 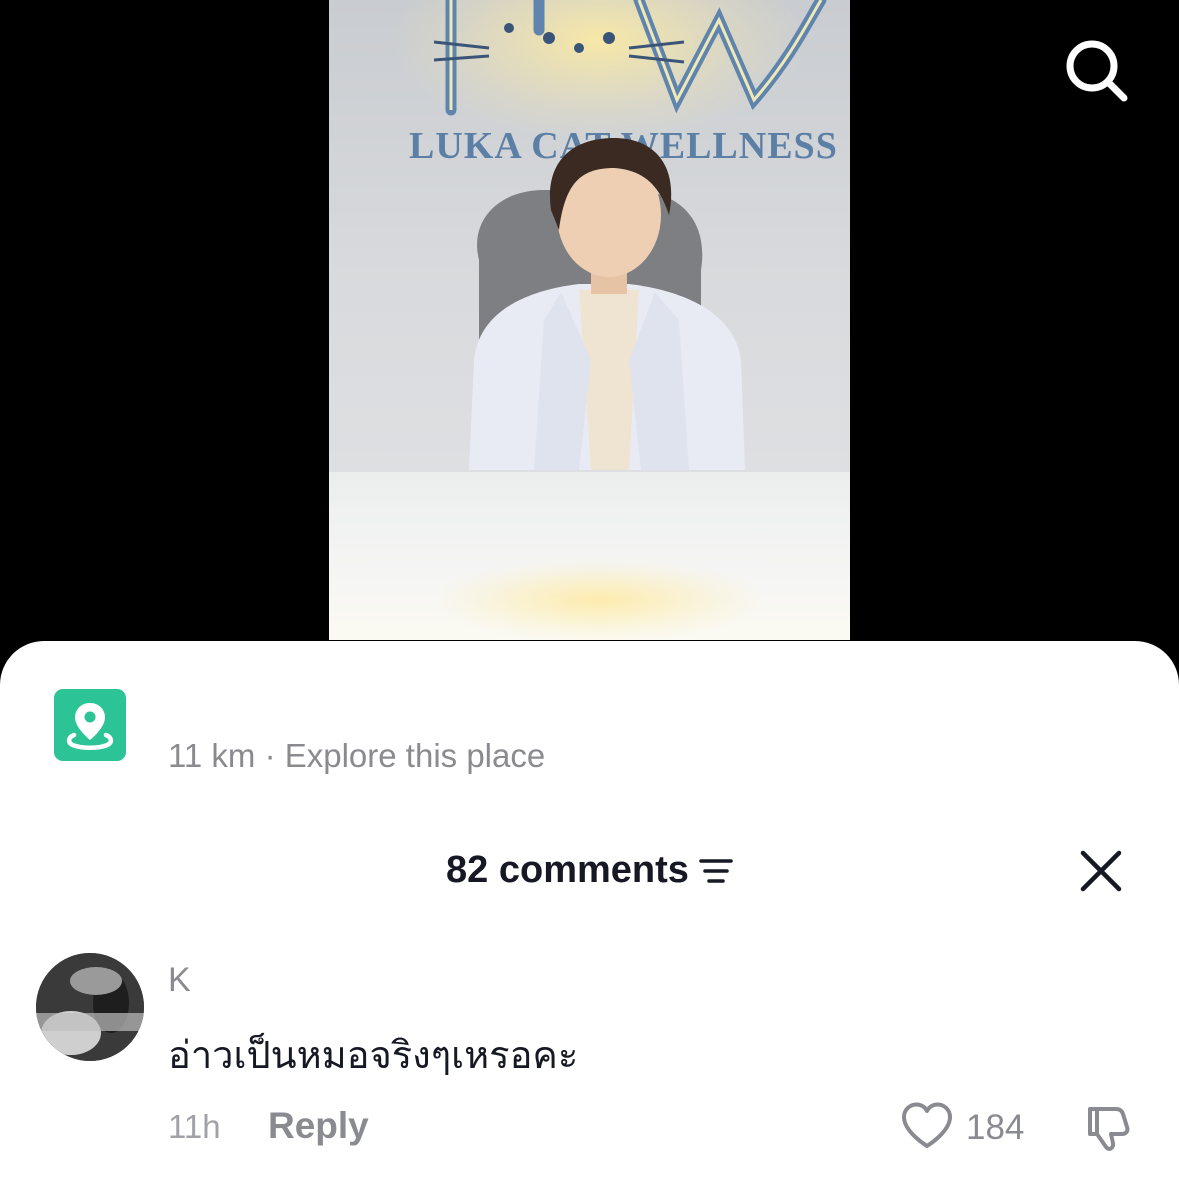 I want to click on map-pin-icon, so click(x=90, y=726).